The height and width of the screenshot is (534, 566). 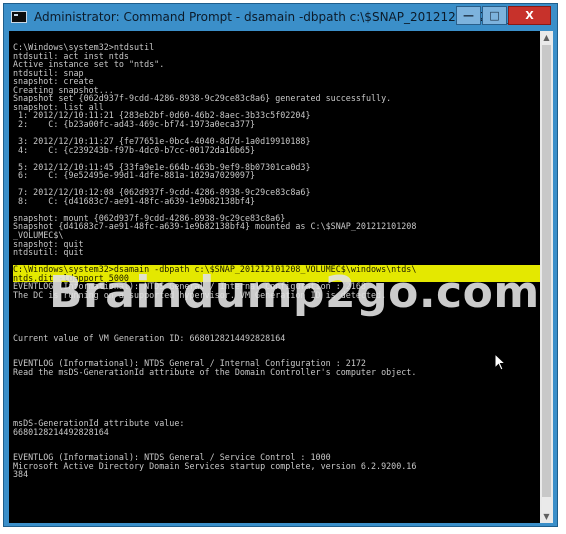 What do you see at coordinates (48, 243) in the screenshot?
I see `console-line: snapshot: quit` at bounding box center [48, 243].